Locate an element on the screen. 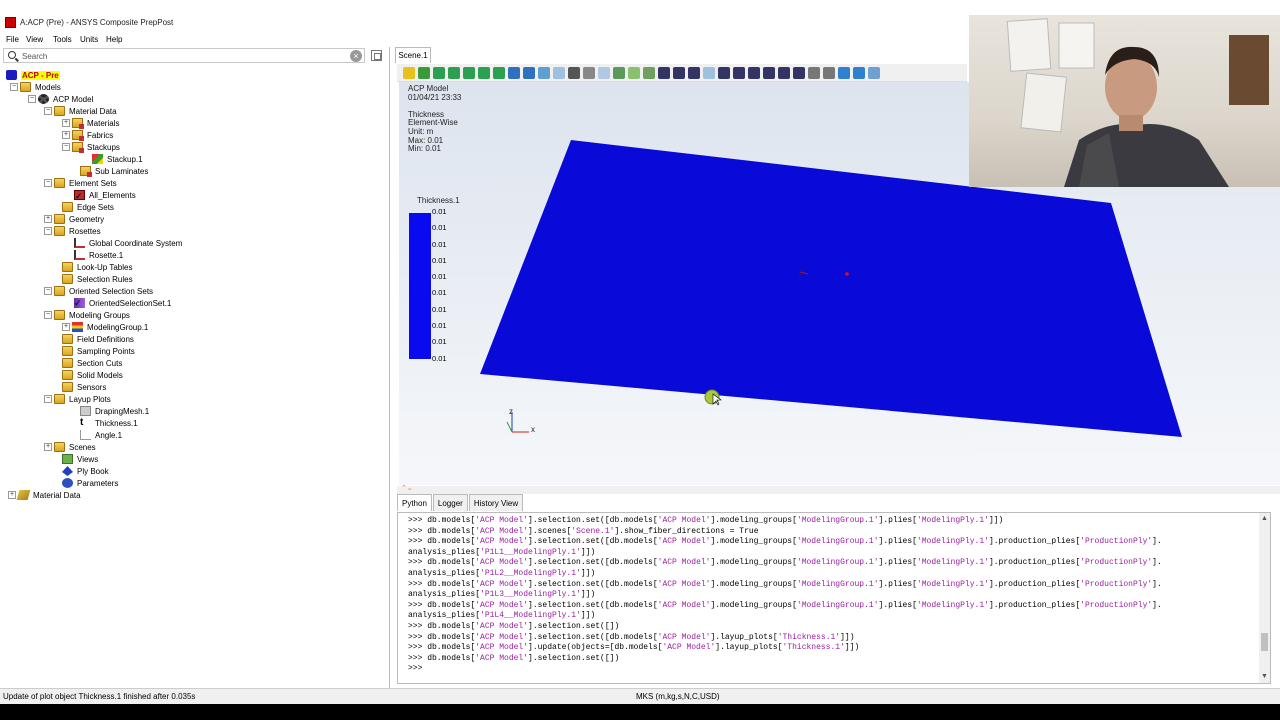 The width and height of the screenshot is (1280, 720). scroll-up-icon: ▲ is located at coordinates (1264, 518).